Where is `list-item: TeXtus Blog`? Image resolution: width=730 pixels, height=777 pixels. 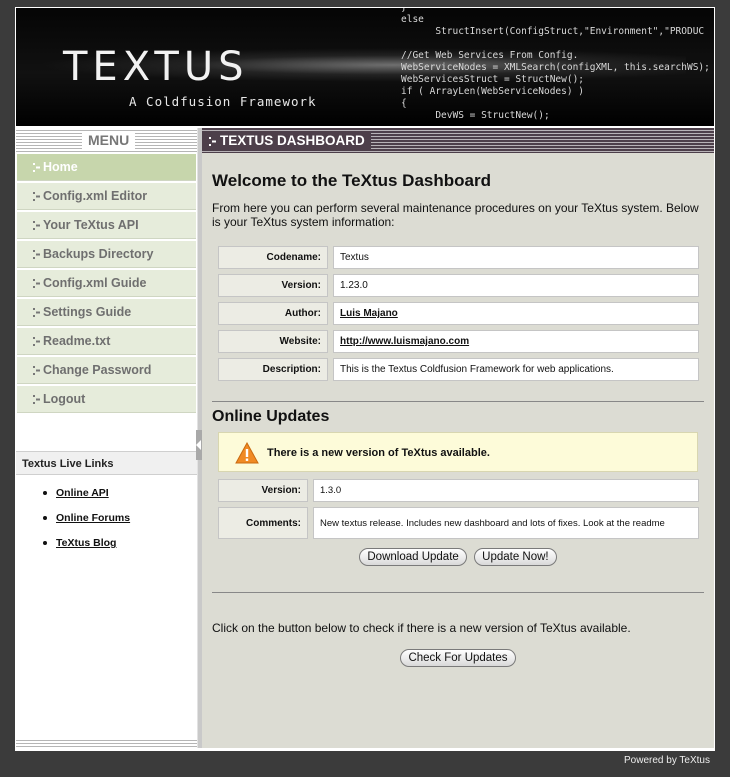 list-item: TeXtus Blog is located at coordinates (106, 545).